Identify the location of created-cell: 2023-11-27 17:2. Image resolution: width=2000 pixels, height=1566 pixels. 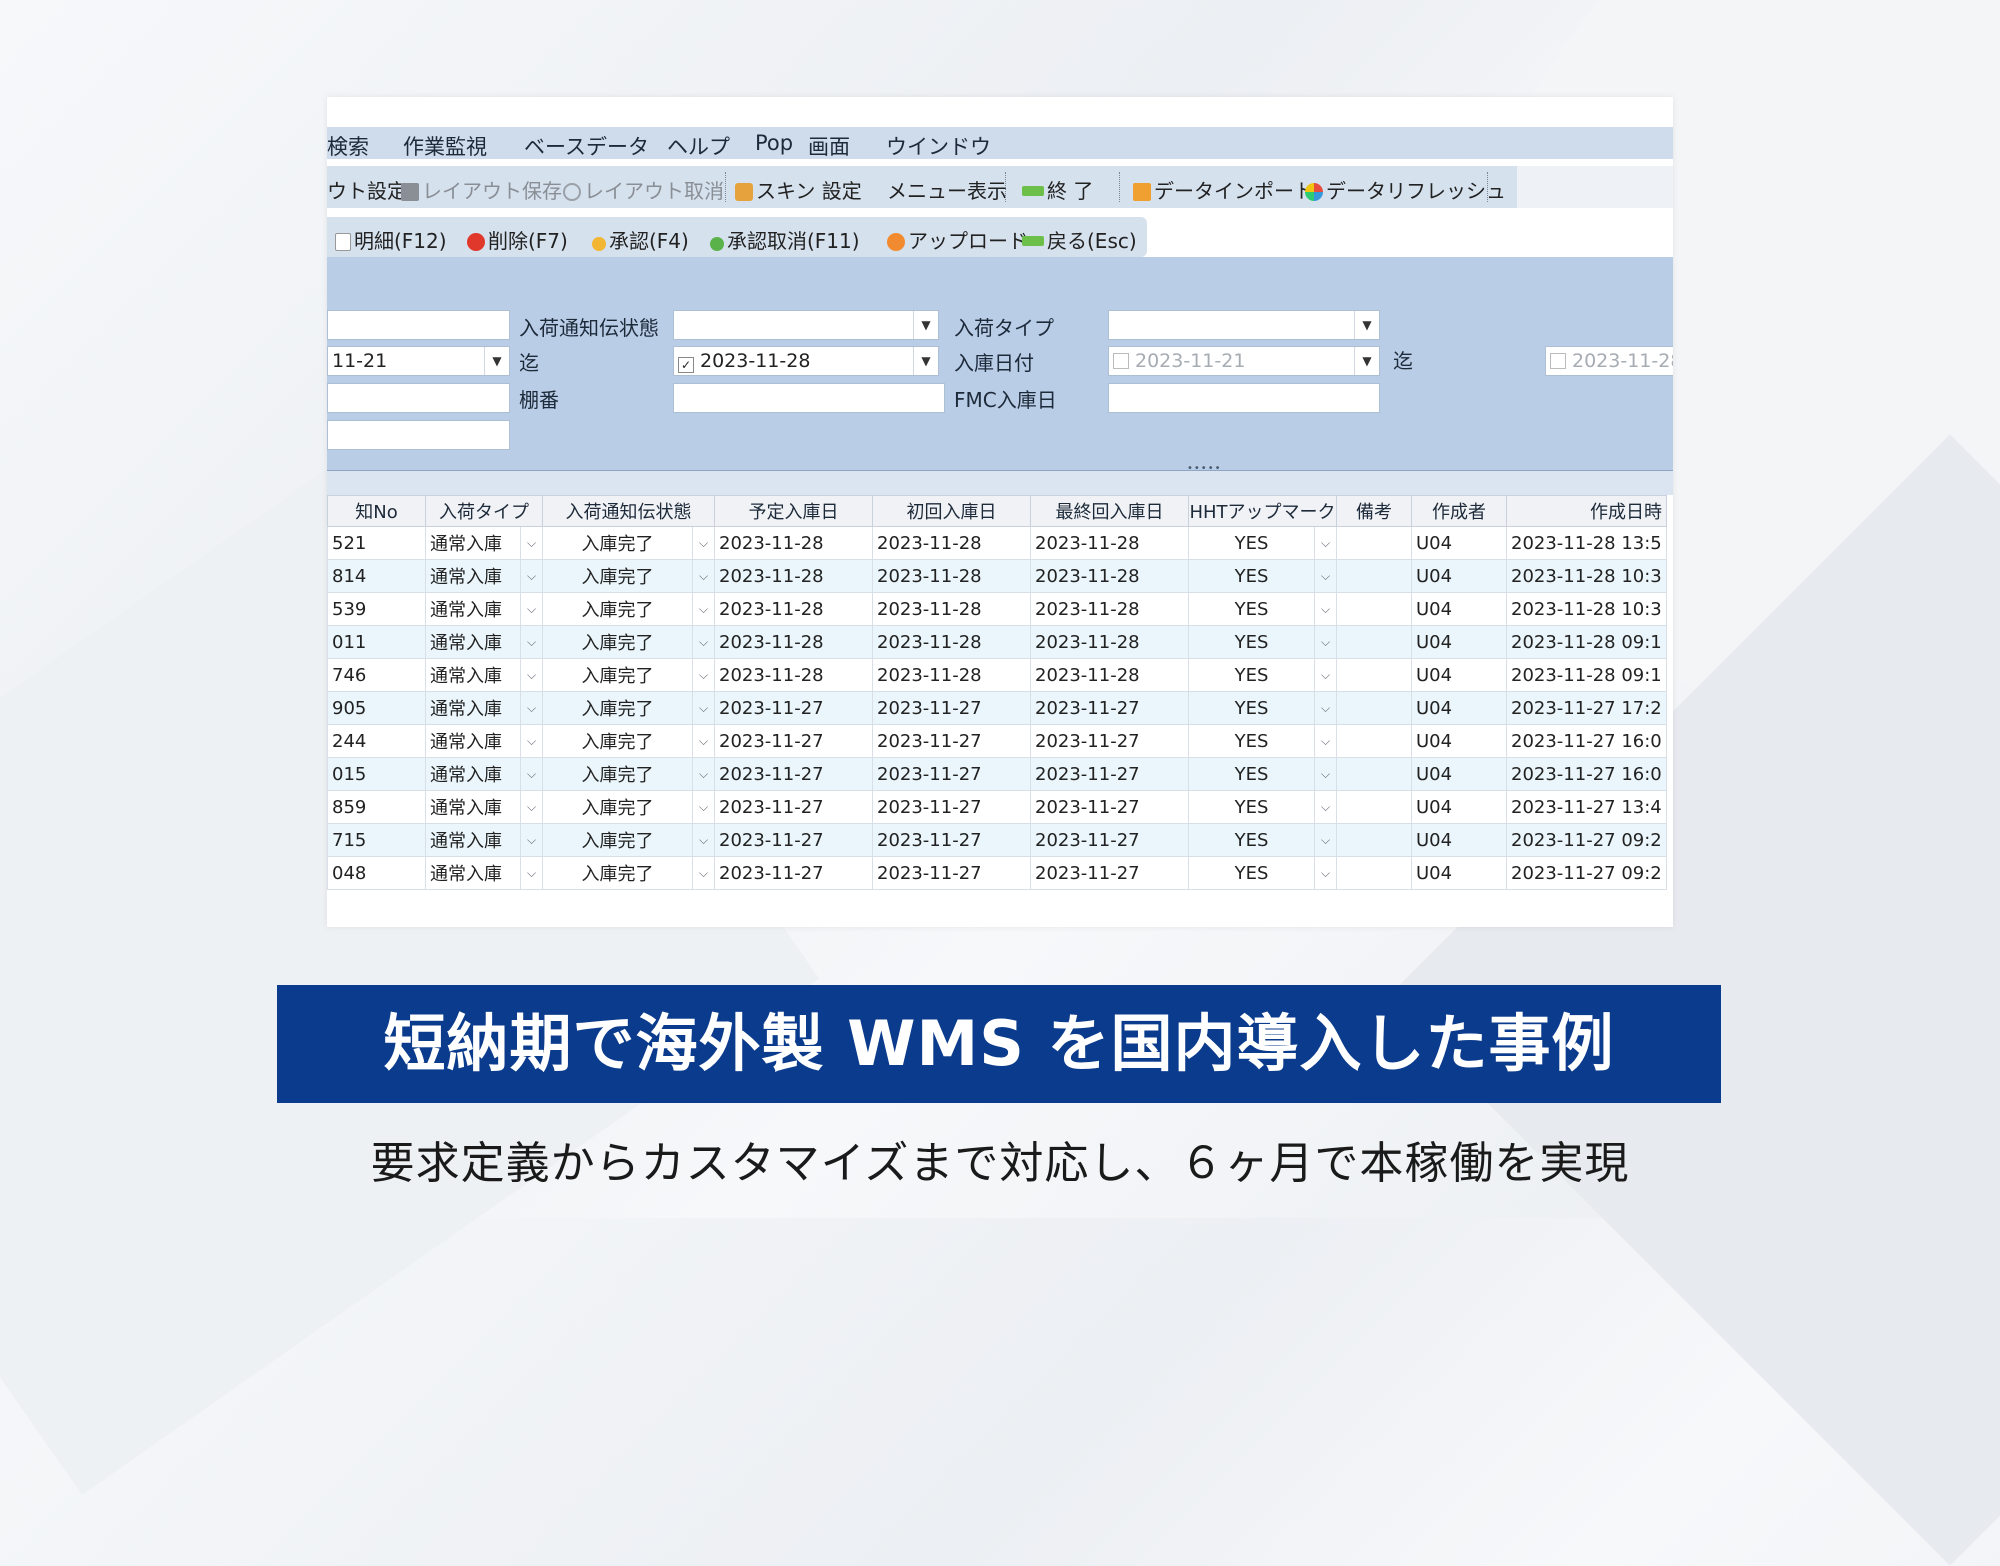
(1586, 708).